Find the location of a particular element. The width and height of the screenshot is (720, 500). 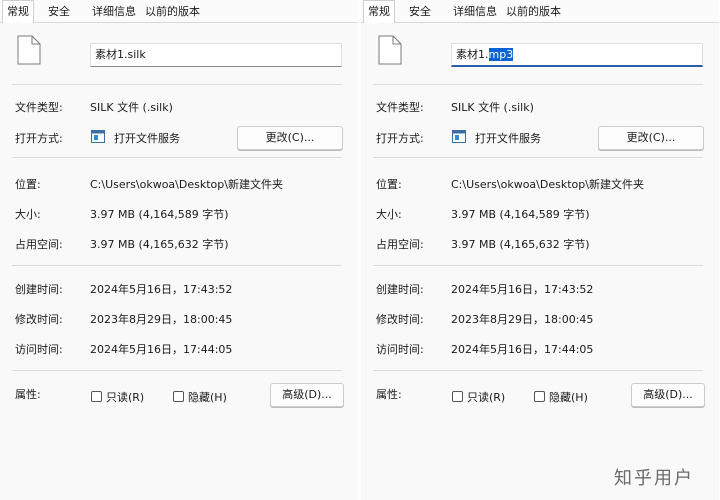

filename-input: 素材1.mp3 is located at coordinates (577, 55).